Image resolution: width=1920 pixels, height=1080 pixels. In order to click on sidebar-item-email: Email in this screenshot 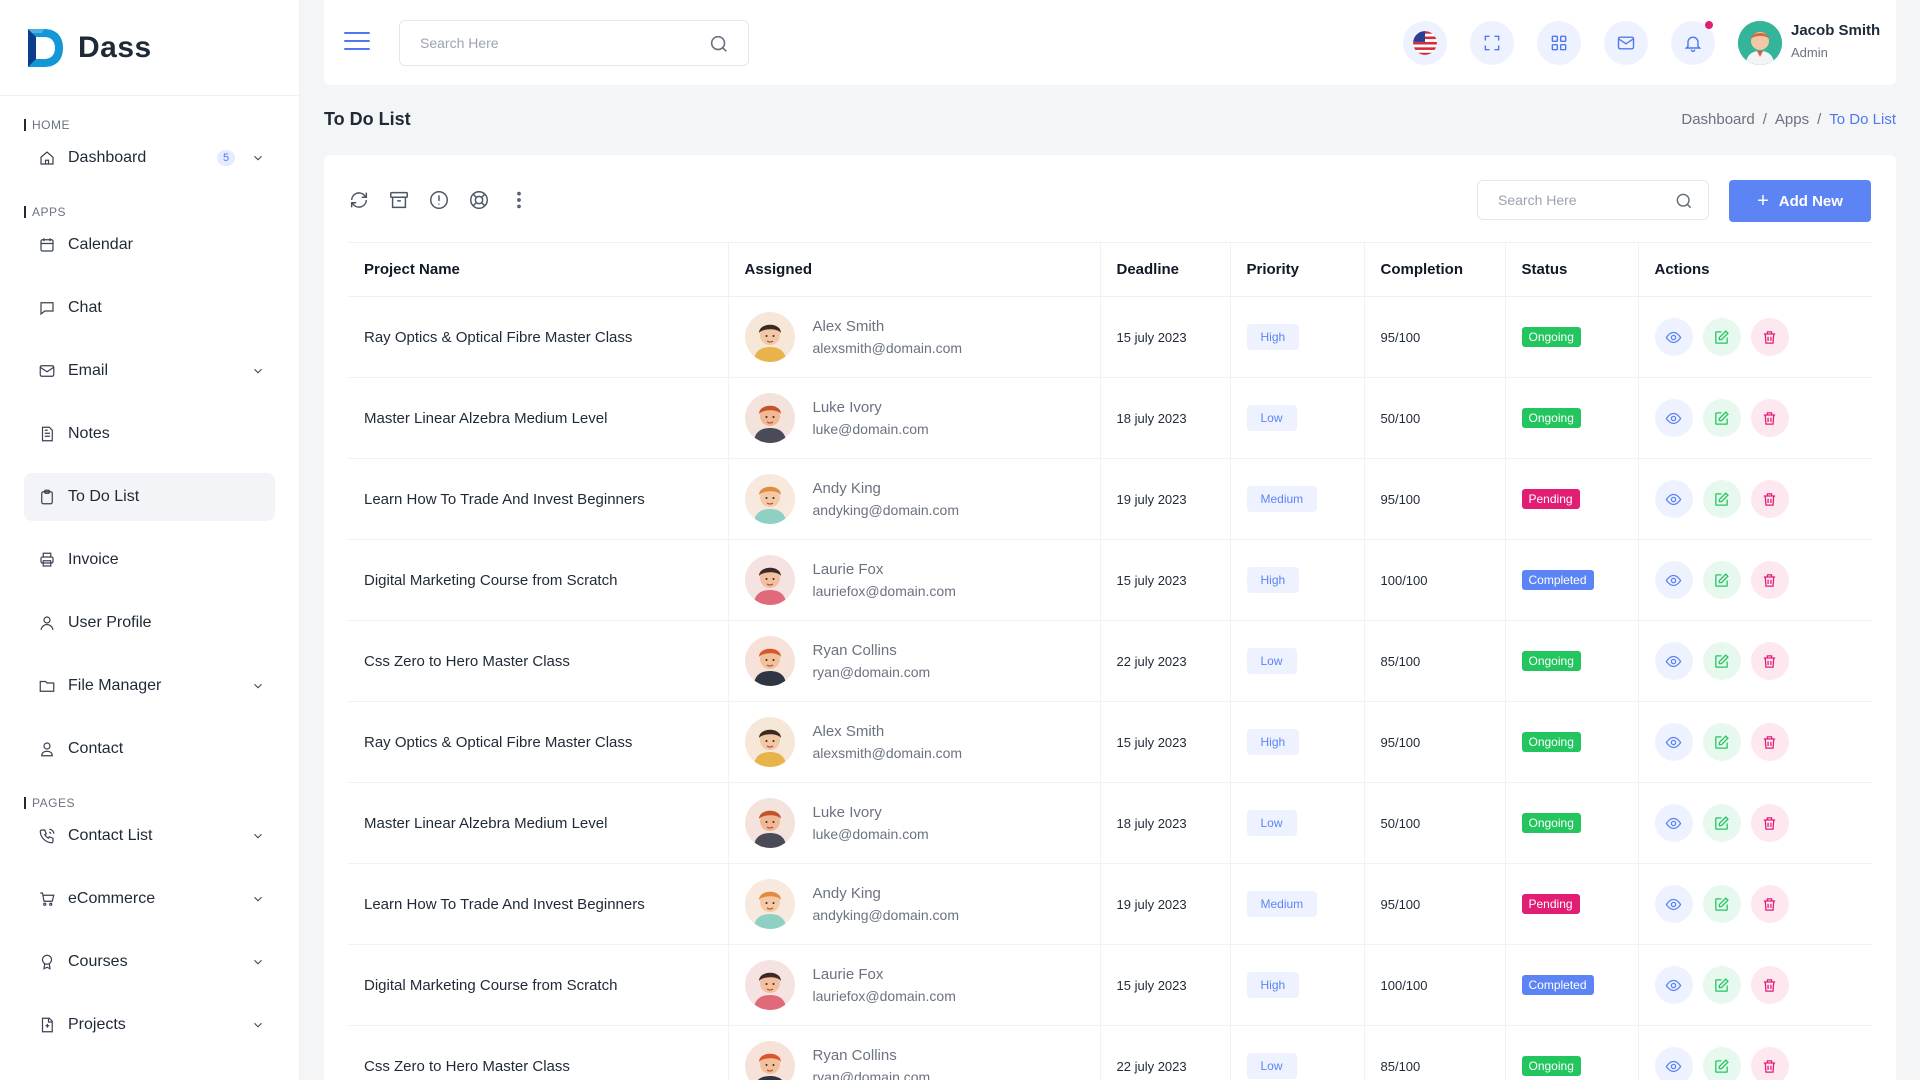, I will do `click(149, 371)`.